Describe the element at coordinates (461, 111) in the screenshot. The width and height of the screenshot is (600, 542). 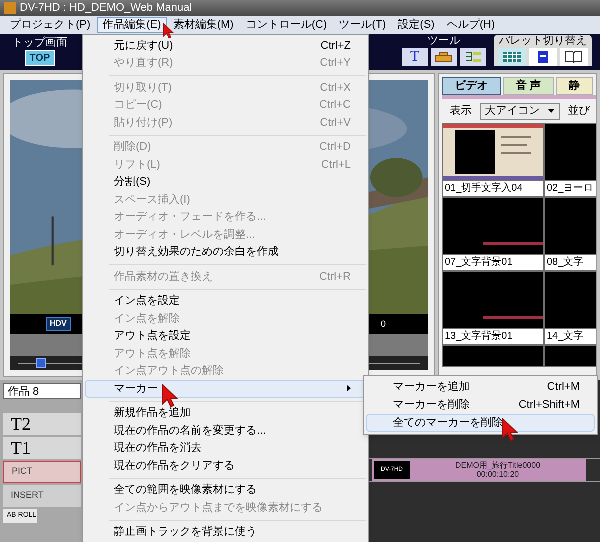
I see `view-label: 表示` at that location.